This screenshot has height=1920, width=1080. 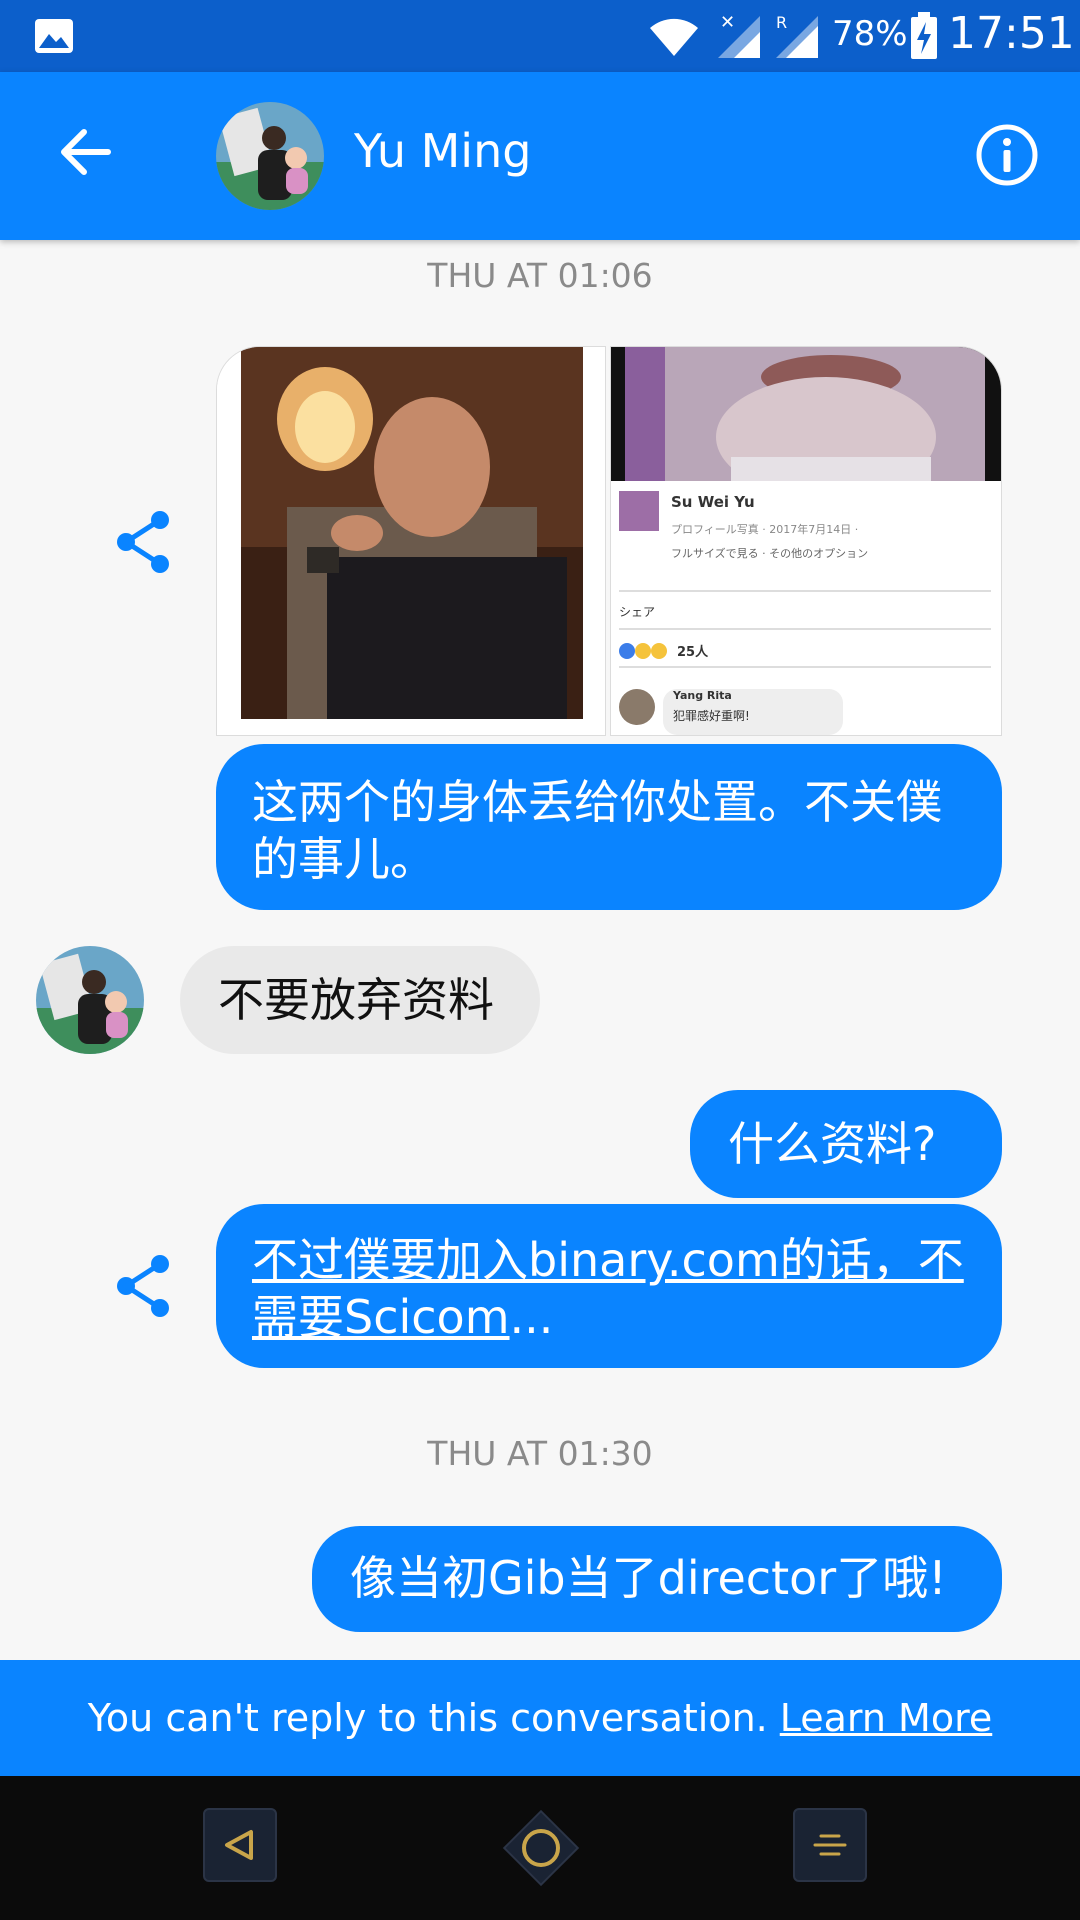 What do you see at coordinates (832, 1144) in the screenshot?
I see `message-text: 什么资料?` at bounding box center [832, 1144].